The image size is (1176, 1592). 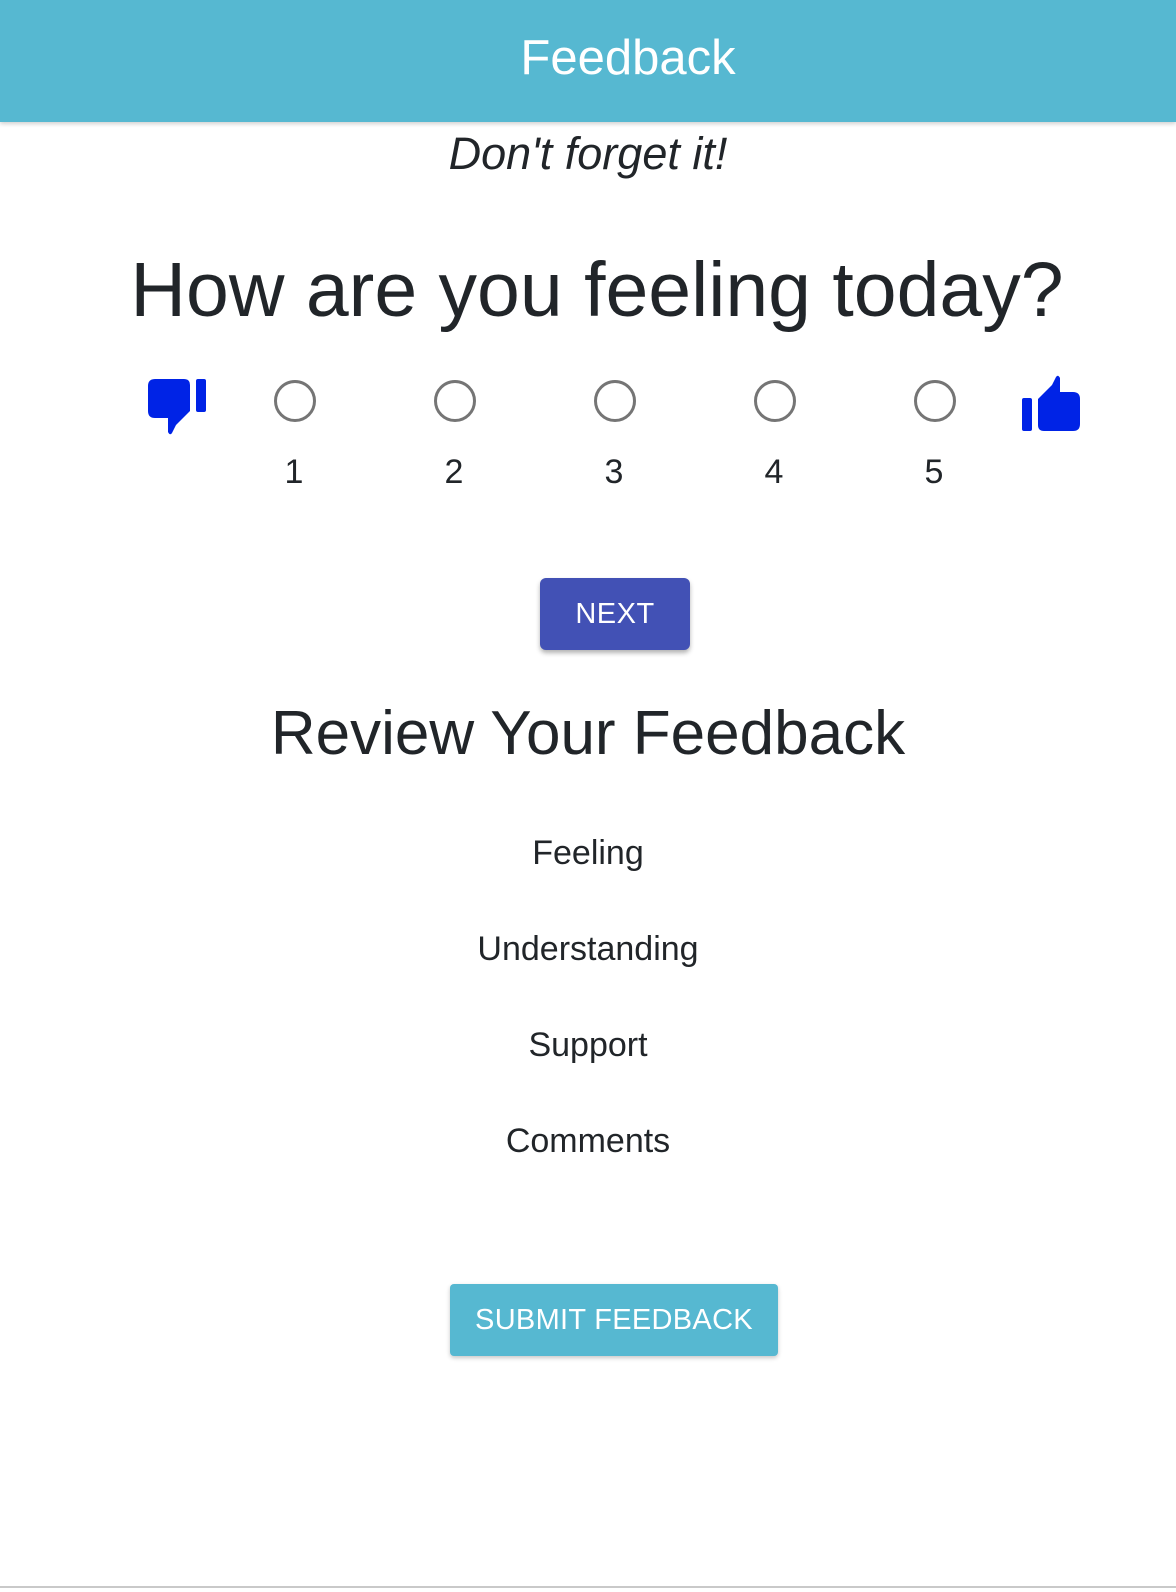 What do you see at coordinates (614, 472) in the screenshot?
I see `rating-label-3: 3` at bounding box center [614, 472].